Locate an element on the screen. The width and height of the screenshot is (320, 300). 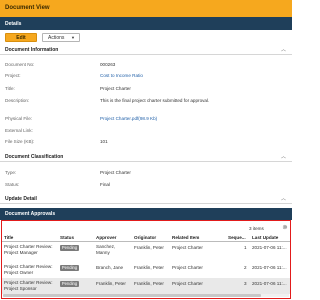
details-header: Details is located at coordinates (146, 23).